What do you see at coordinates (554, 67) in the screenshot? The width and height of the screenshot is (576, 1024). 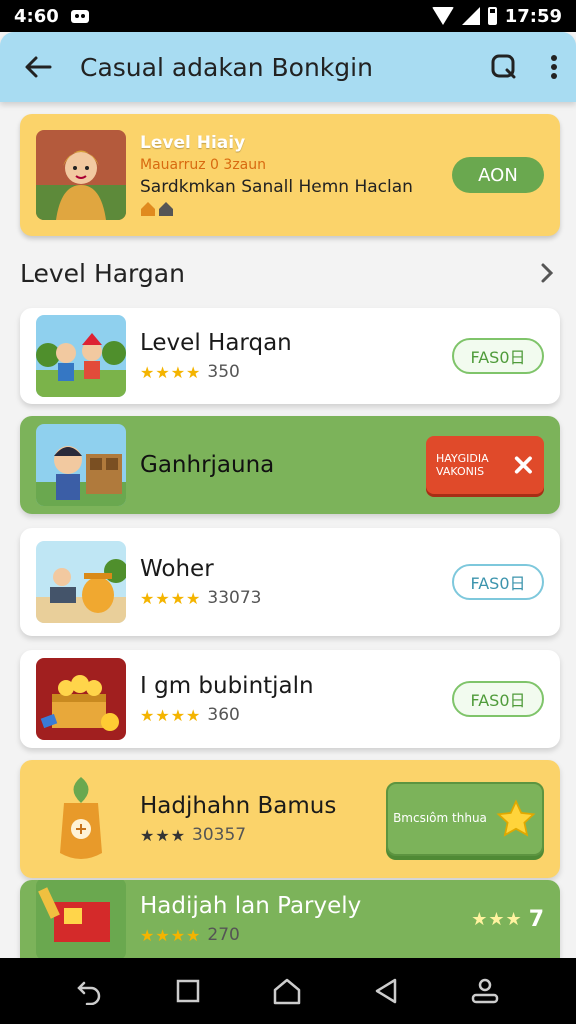 I see `more-options-icon` at bounding box center [554, 67].